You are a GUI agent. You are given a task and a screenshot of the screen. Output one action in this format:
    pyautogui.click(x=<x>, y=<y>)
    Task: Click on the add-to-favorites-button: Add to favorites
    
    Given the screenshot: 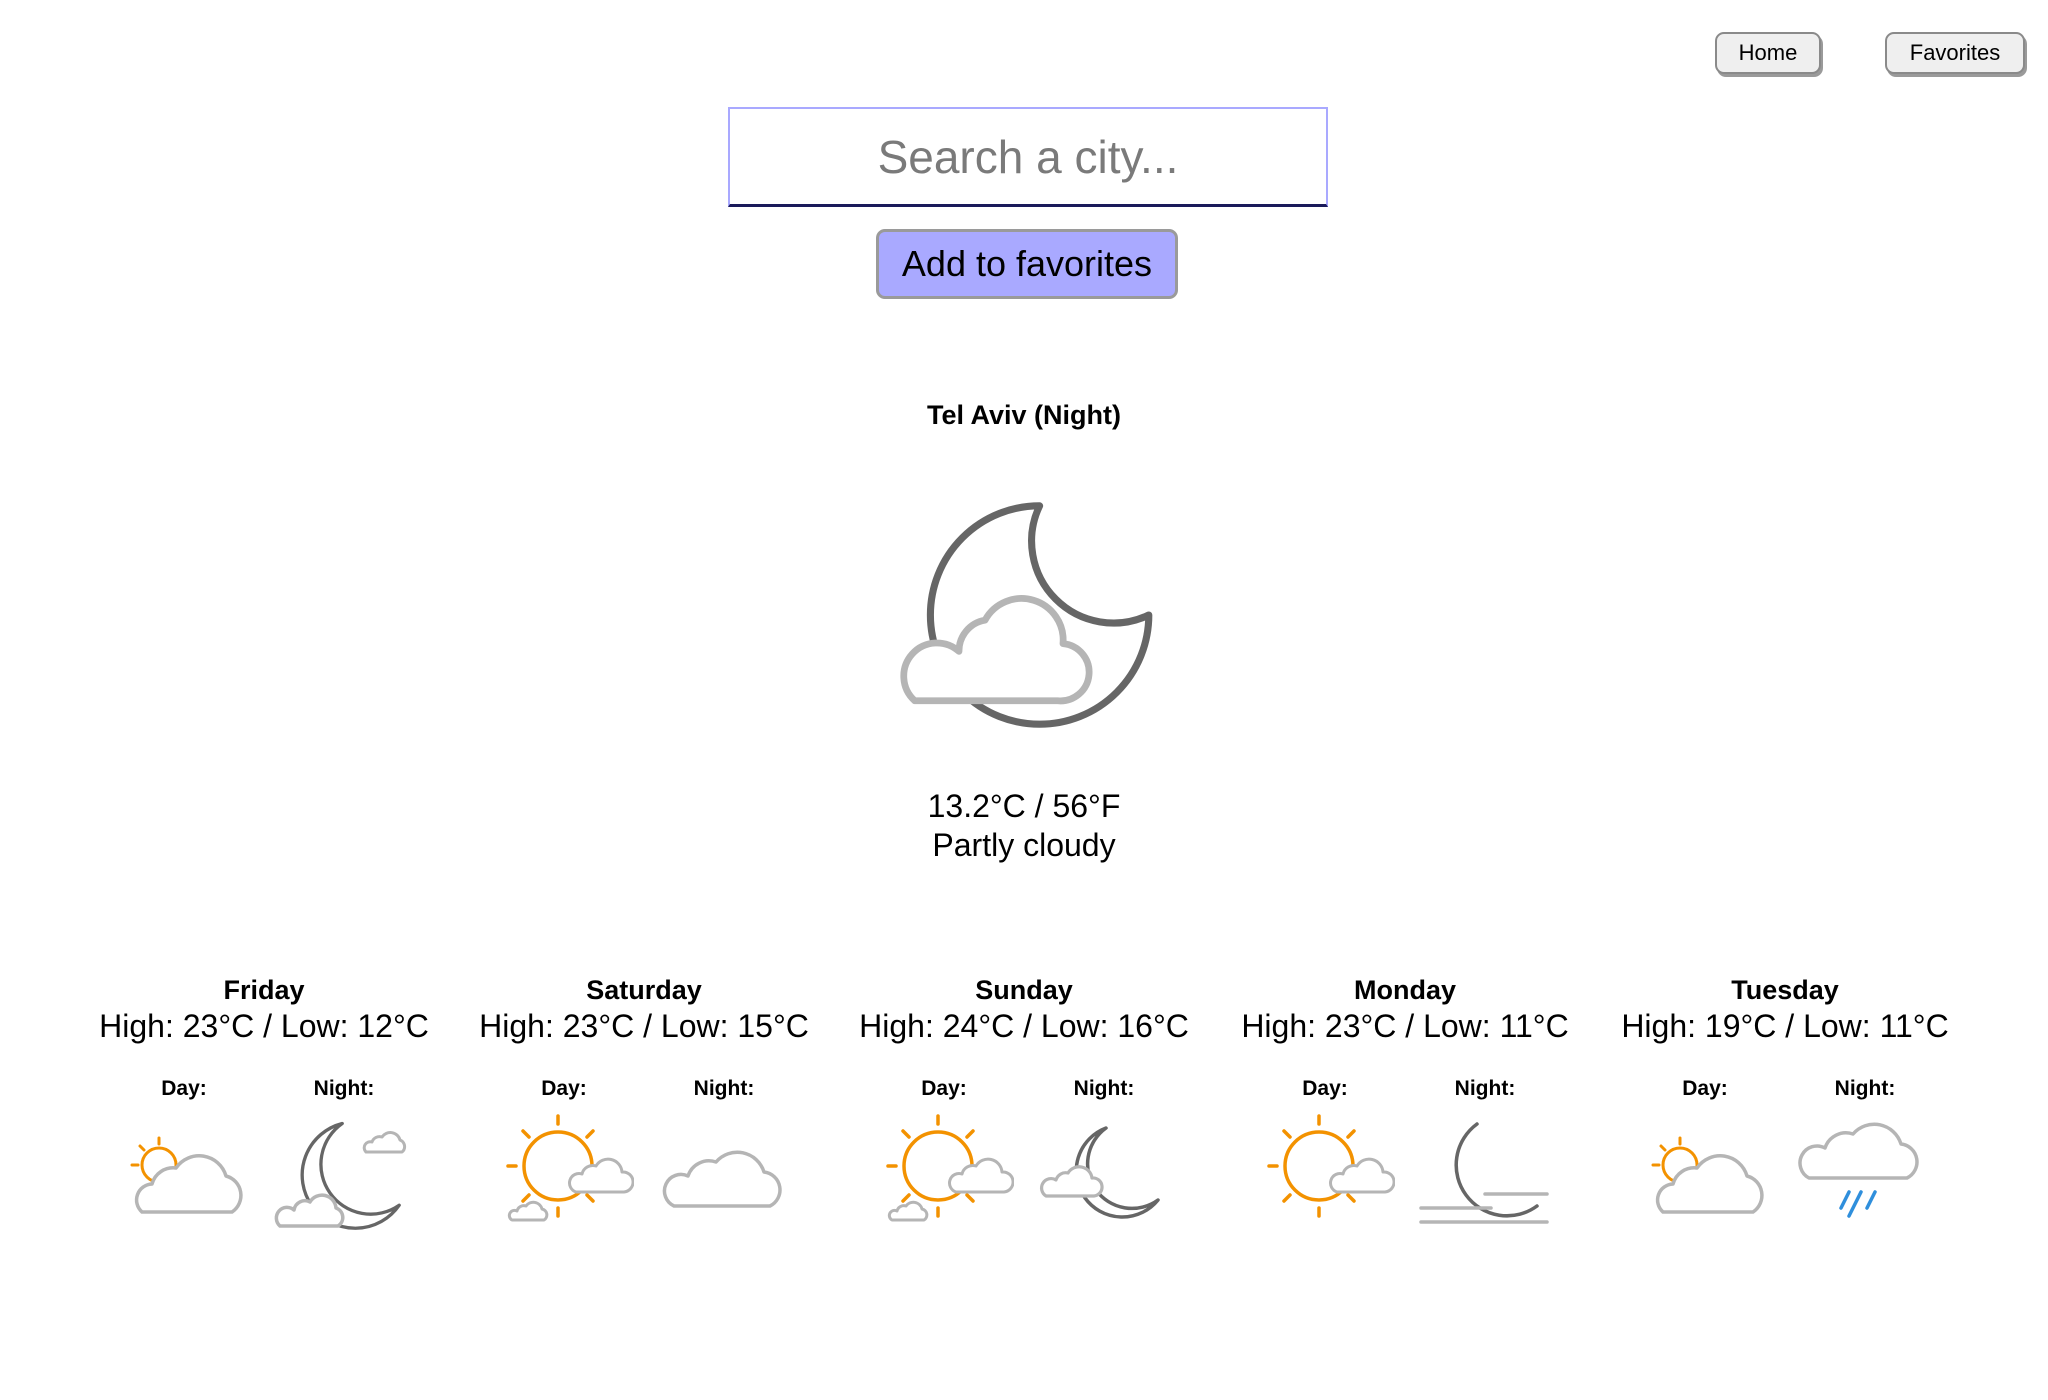 What is the action you would take?
    pyautogui.click(x=1027, y=264)
    